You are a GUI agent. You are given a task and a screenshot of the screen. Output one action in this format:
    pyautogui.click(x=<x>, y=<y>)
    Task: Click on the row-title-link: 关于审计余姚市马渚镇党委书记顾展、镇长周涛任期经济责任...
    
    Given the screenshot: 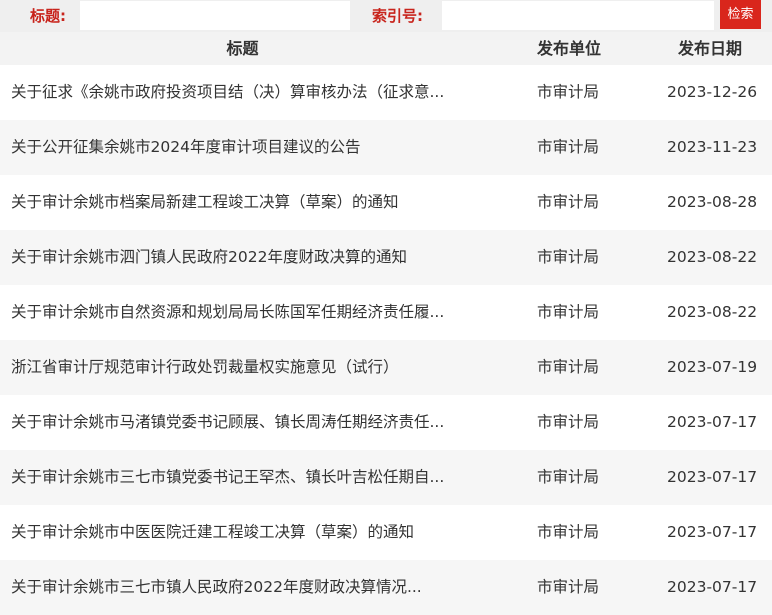 What is the action you would take?
    pyautogui.click(x=246, y=422)
    